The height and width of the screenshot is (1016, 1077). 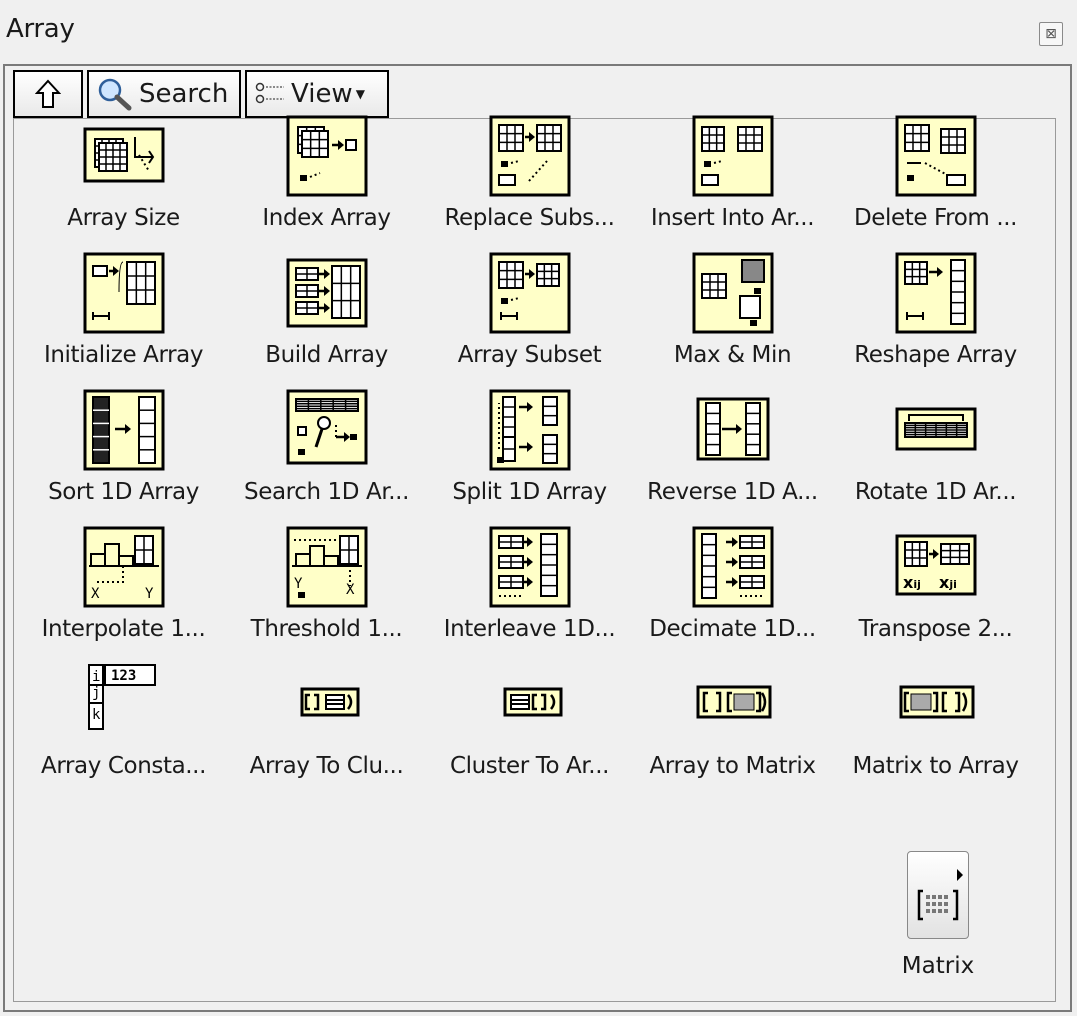 What do you see at coordinates (733, 156) in the screenshot?
I see `insert-into-array-icon` at bounding box center [733, 156].